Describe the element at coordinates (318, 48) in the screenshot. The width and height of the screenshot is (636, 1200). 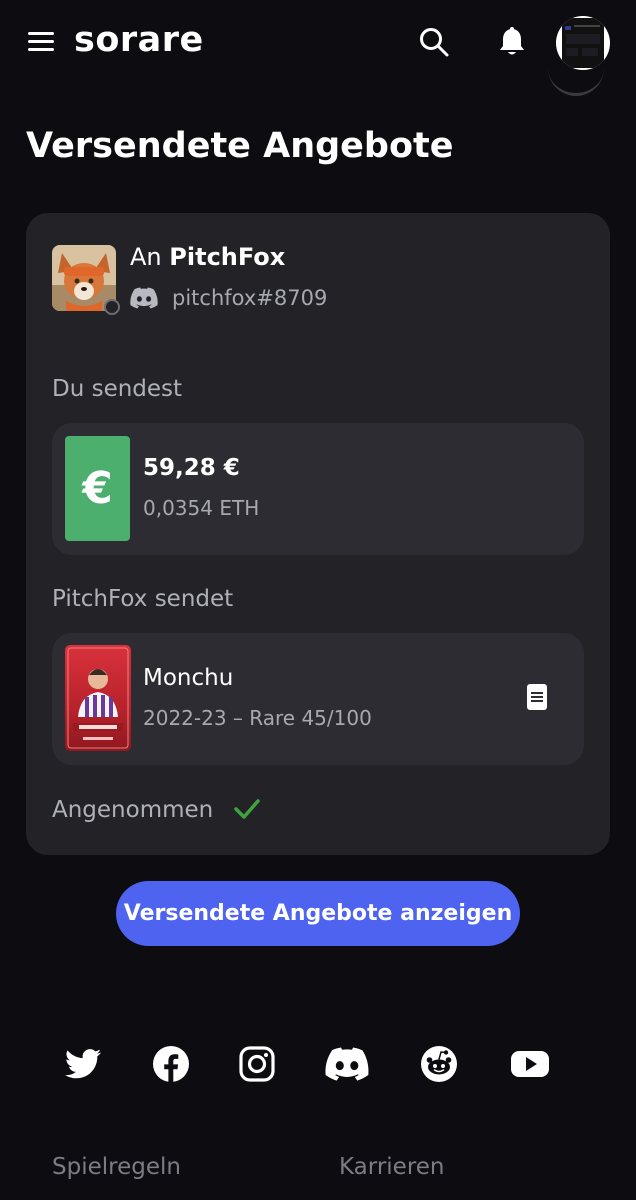
I see `top-nav-bar: sorare` at that location.